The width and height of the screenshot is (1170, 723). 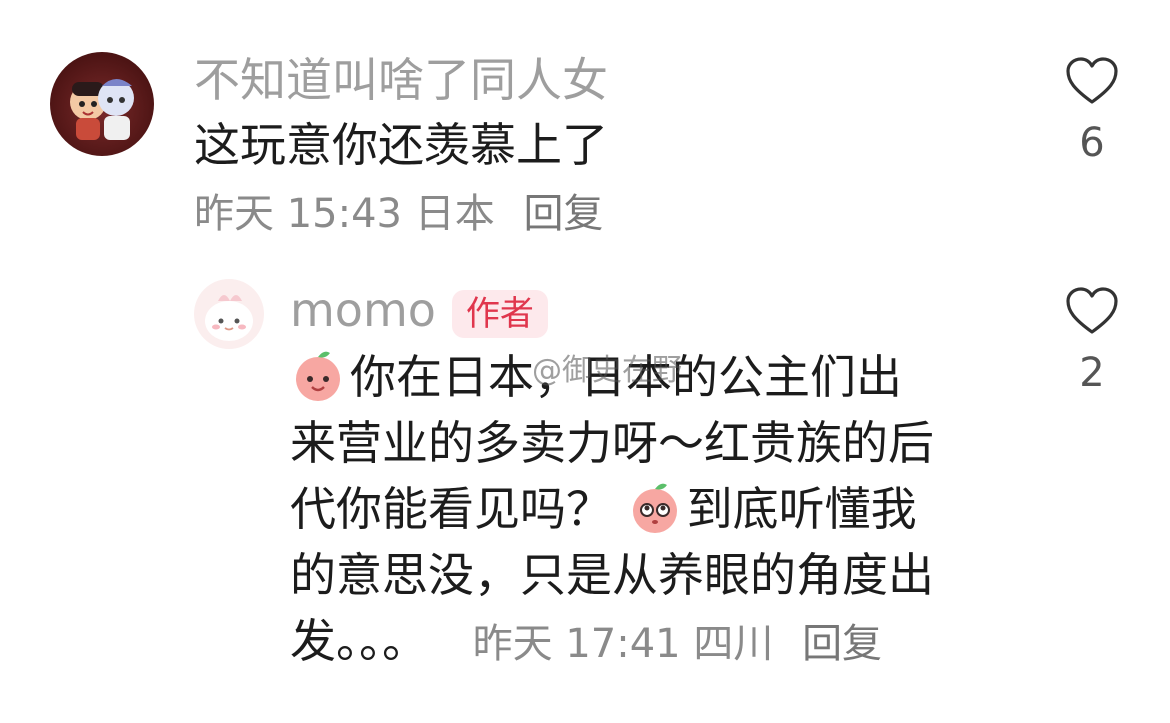 I want to click on reply-text-part: 发。。。, so click(x=359, y=641).